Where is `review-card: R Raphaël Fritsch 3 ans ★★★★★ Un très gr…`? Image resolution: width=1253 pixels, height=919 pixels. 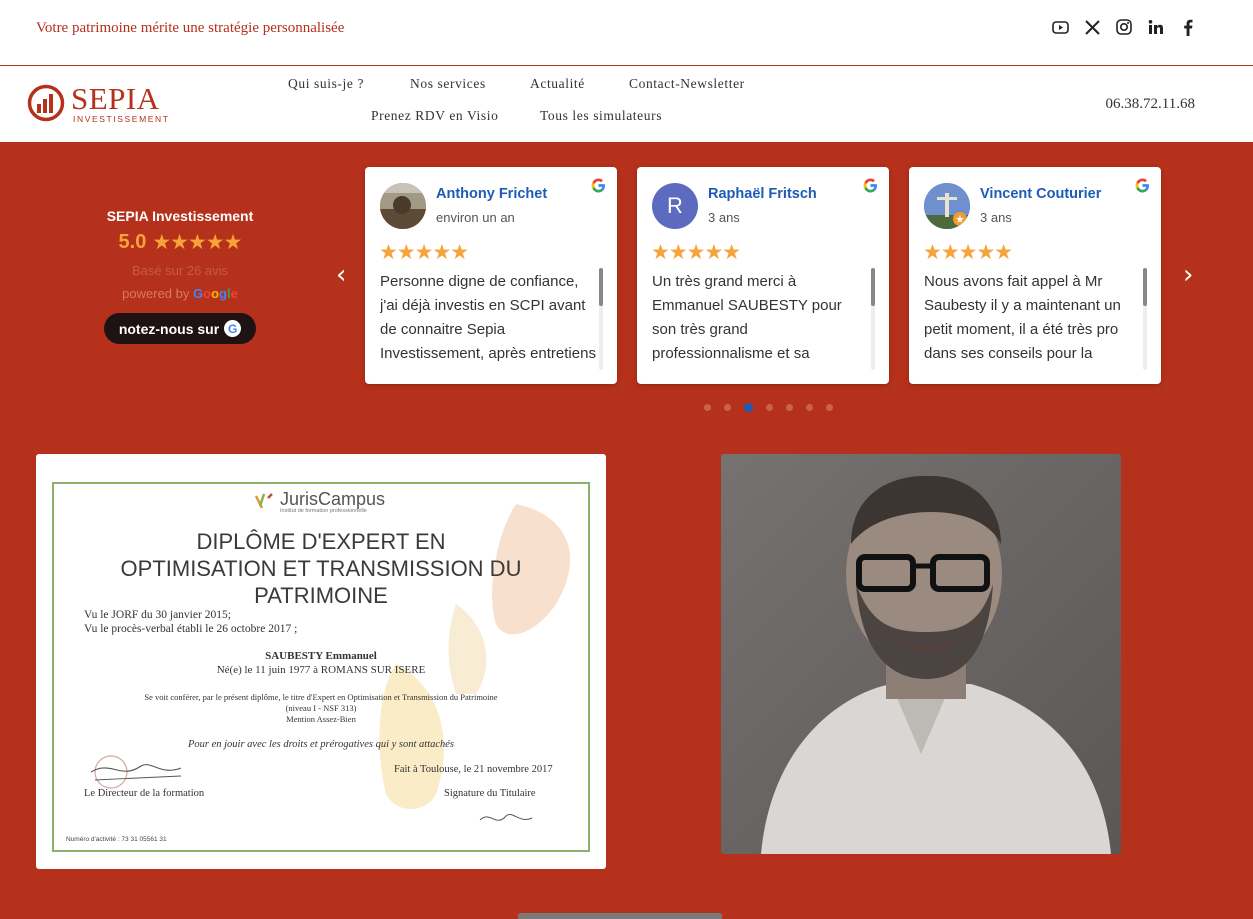
review-card: R Raphaël Fritsch 3 ans ★★★★★ Un très gr… is located at coordinates (763, 275).